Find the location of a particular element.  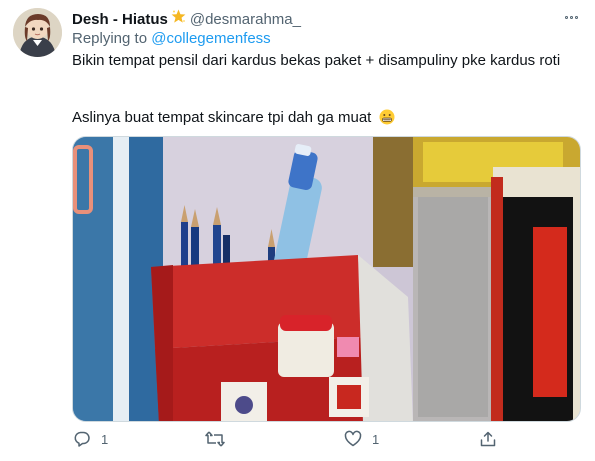

reply-count: 1 is located at coordinates (105, 439).